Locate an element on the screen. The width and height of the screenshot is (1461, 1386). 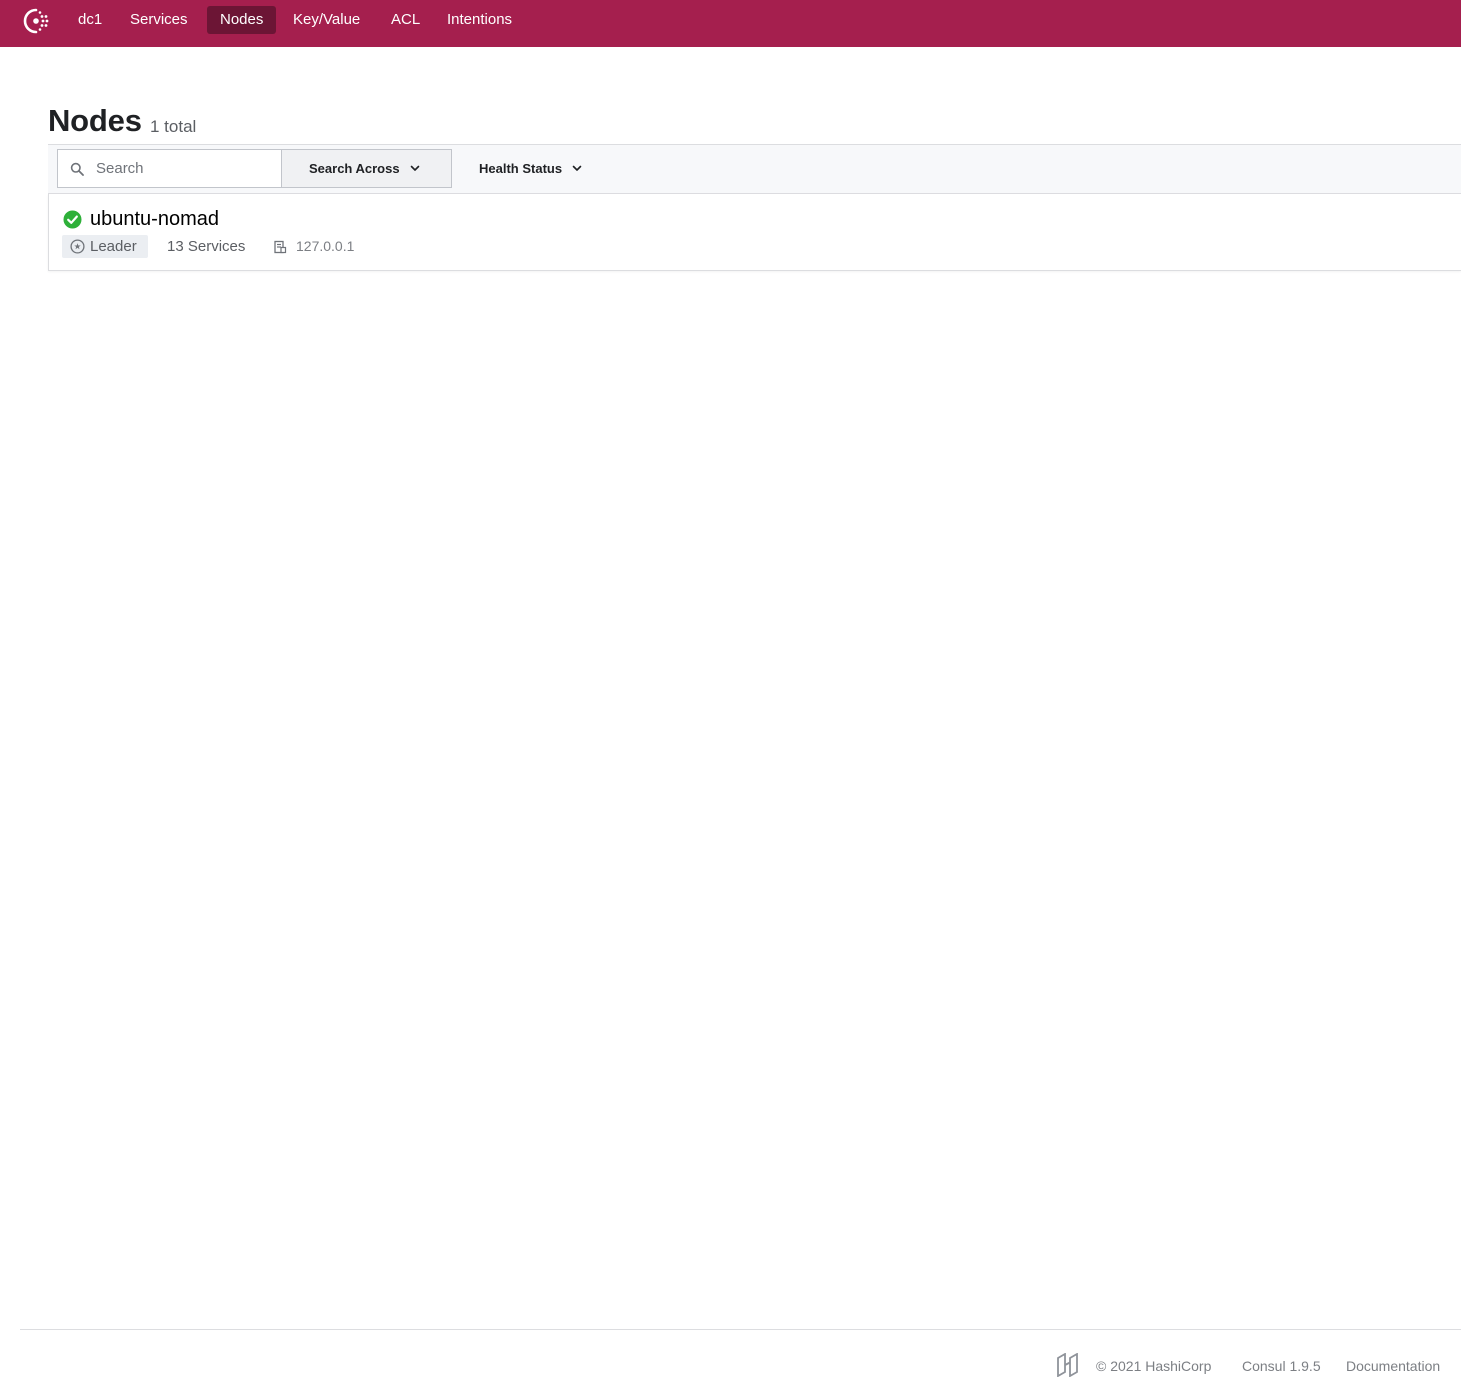
datacenter-selector: dc1 is located at coordinates (90, 20).